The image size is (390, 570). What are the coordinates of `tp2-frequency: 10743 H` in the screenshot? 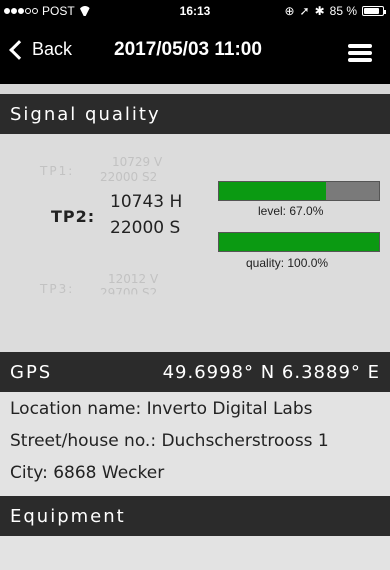 It's located at (146, 202).